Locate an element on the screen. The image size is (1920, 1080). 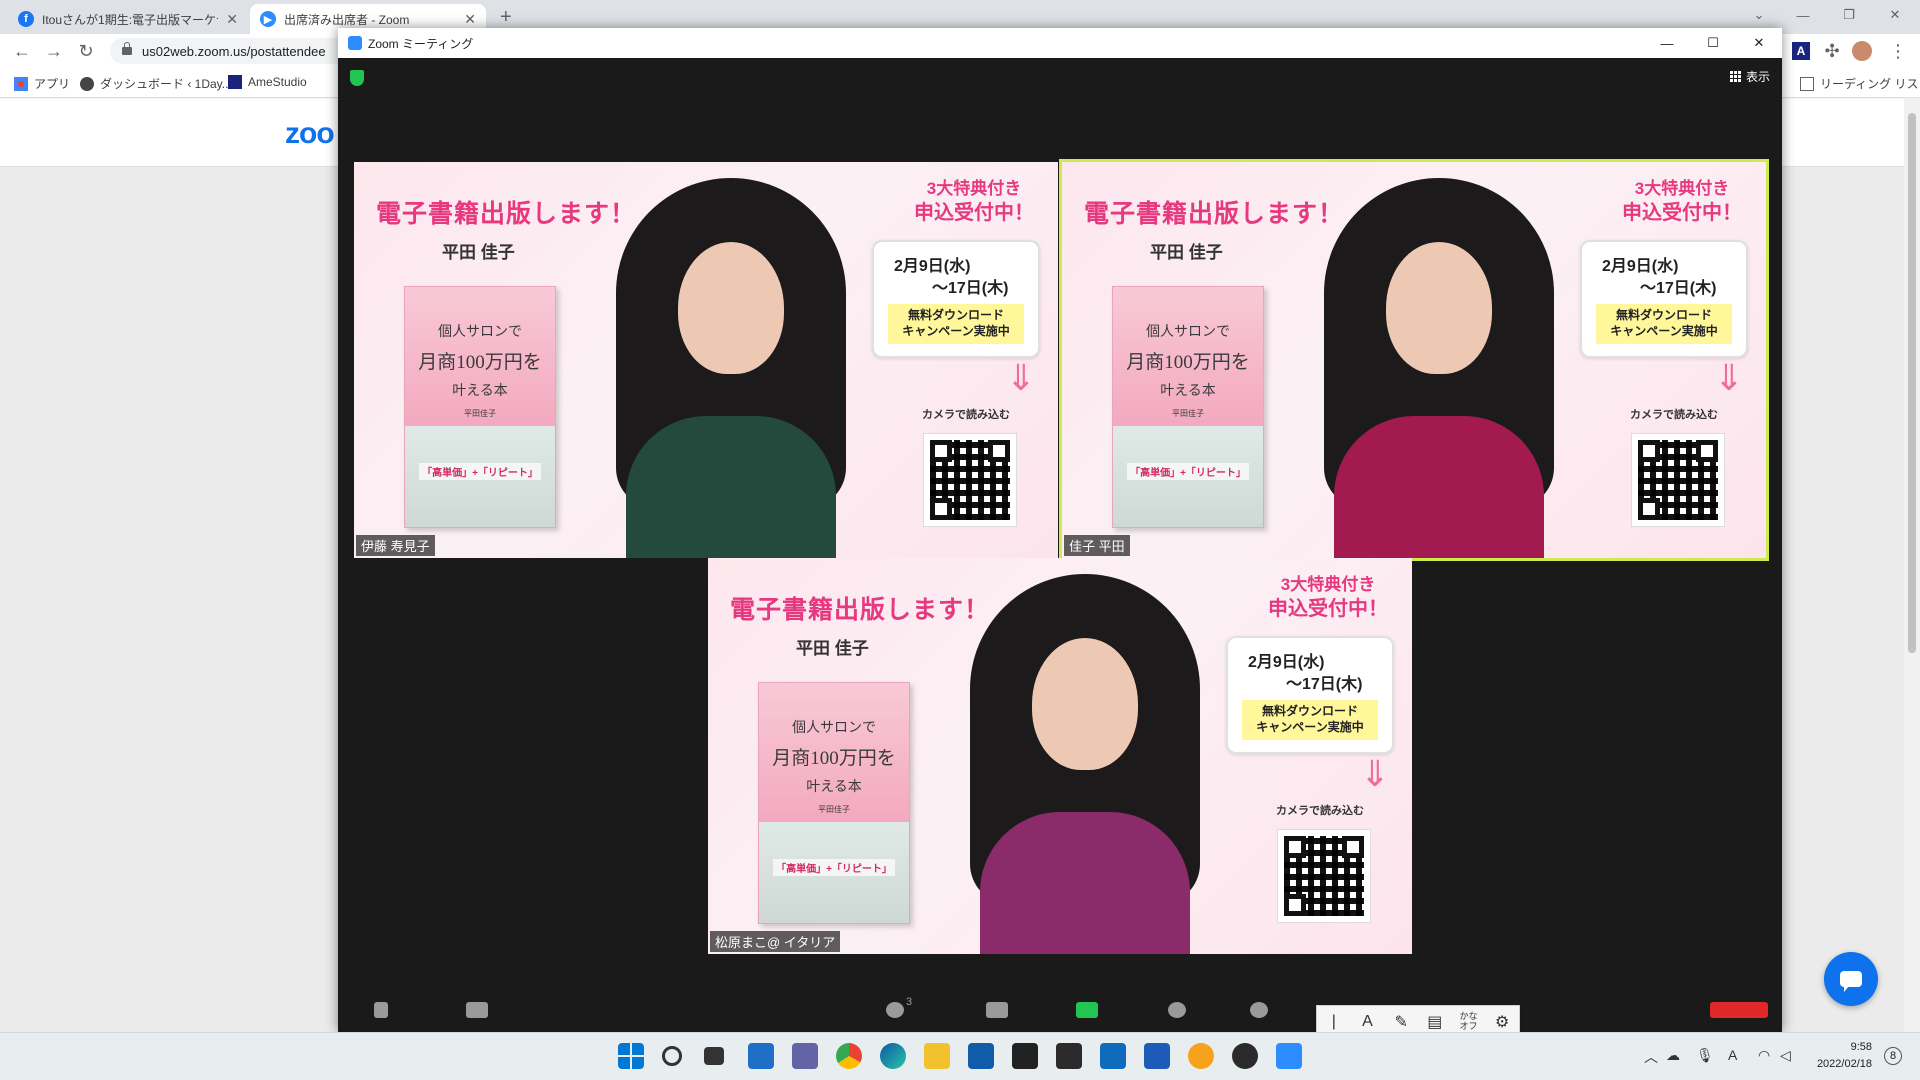
clock-time: 9:58 is located at coordinates (1861, 1047).